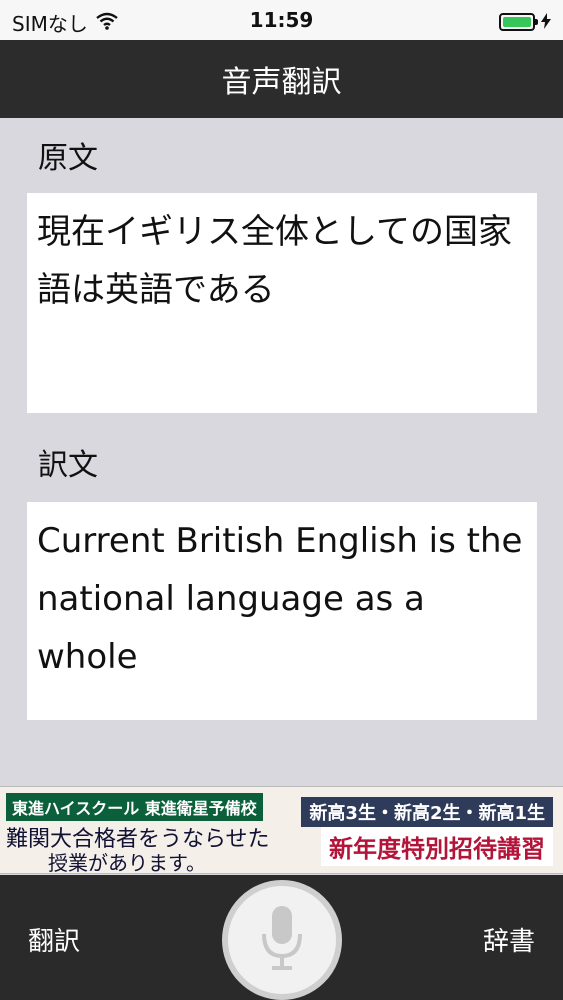  What do you see at coordinates (427, 812) in the screenshot?
I see `ad-grades: 新高3生・新高2生・新高1生` at bounding box center [427, 812].